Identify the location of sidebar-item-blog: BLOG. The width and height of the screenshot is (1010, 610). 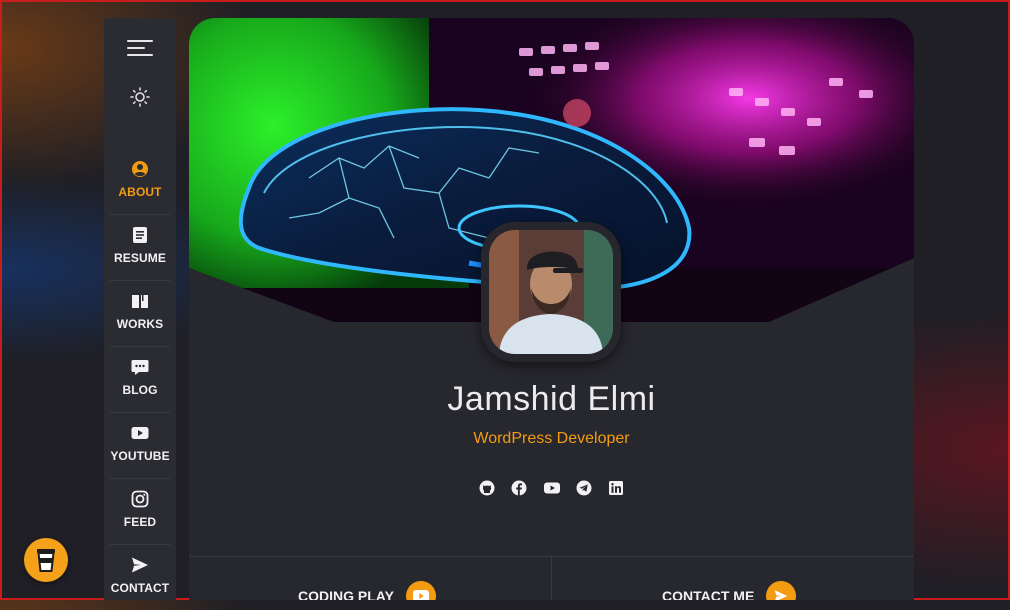
(140, 379).